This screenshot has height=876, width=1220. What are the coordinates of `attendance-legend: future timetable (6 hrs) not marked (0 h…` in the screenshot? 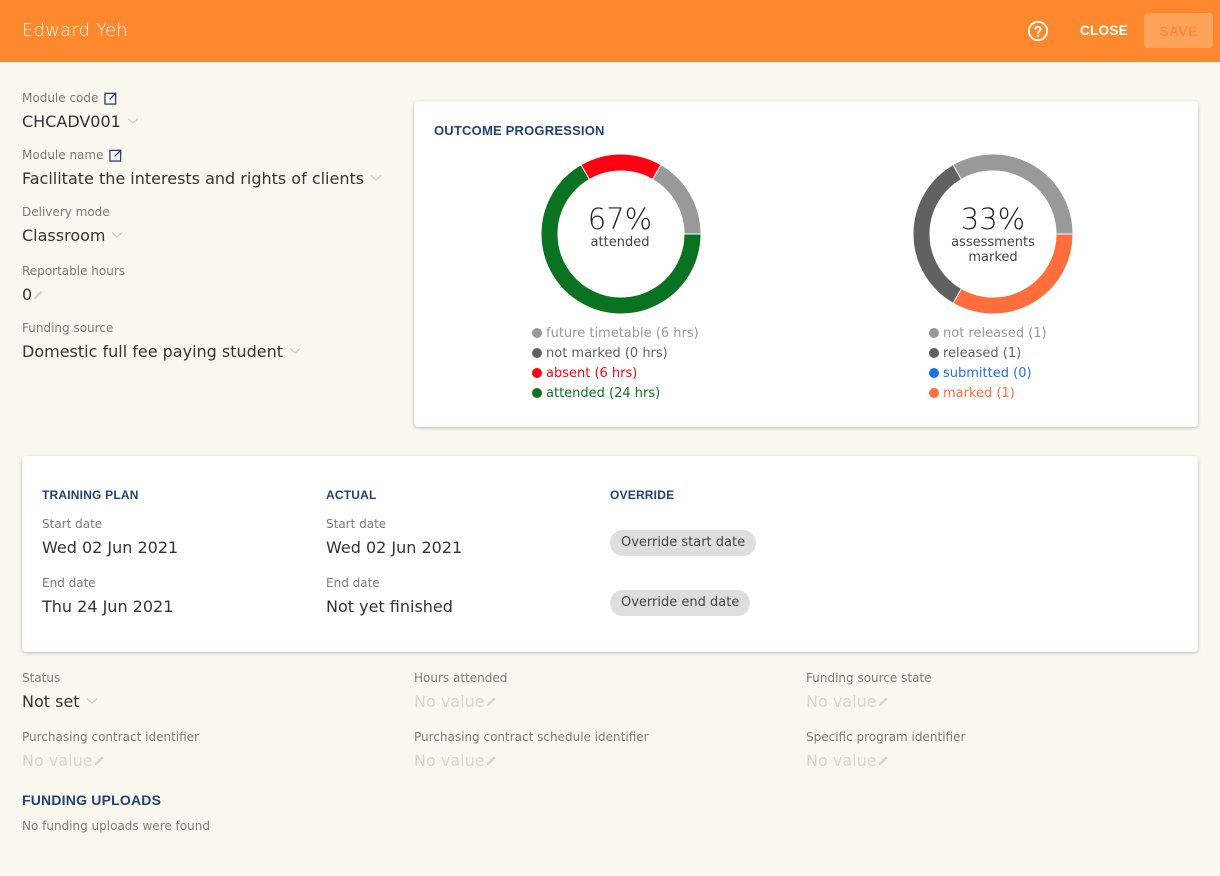 It's located at (615, 363).